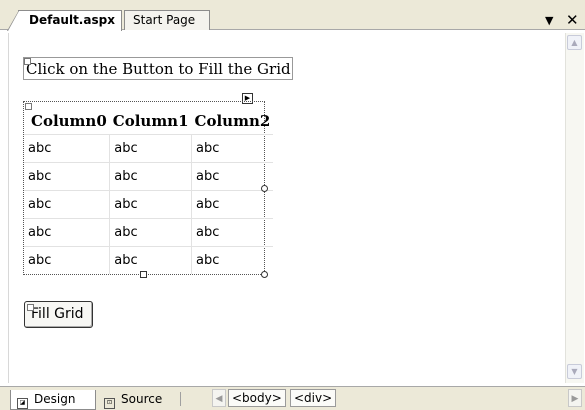  I want to click on page-heading-label: Click on the Button to Fill the Grid, so click(158, 68).